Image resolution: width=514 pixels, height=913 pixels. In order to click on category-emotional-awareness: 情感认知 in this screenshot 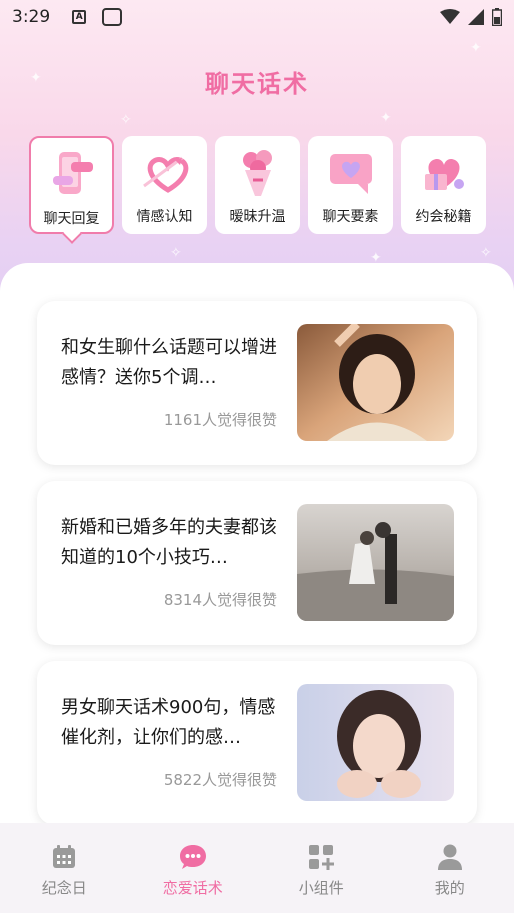, I will do `click(164, 185)`.